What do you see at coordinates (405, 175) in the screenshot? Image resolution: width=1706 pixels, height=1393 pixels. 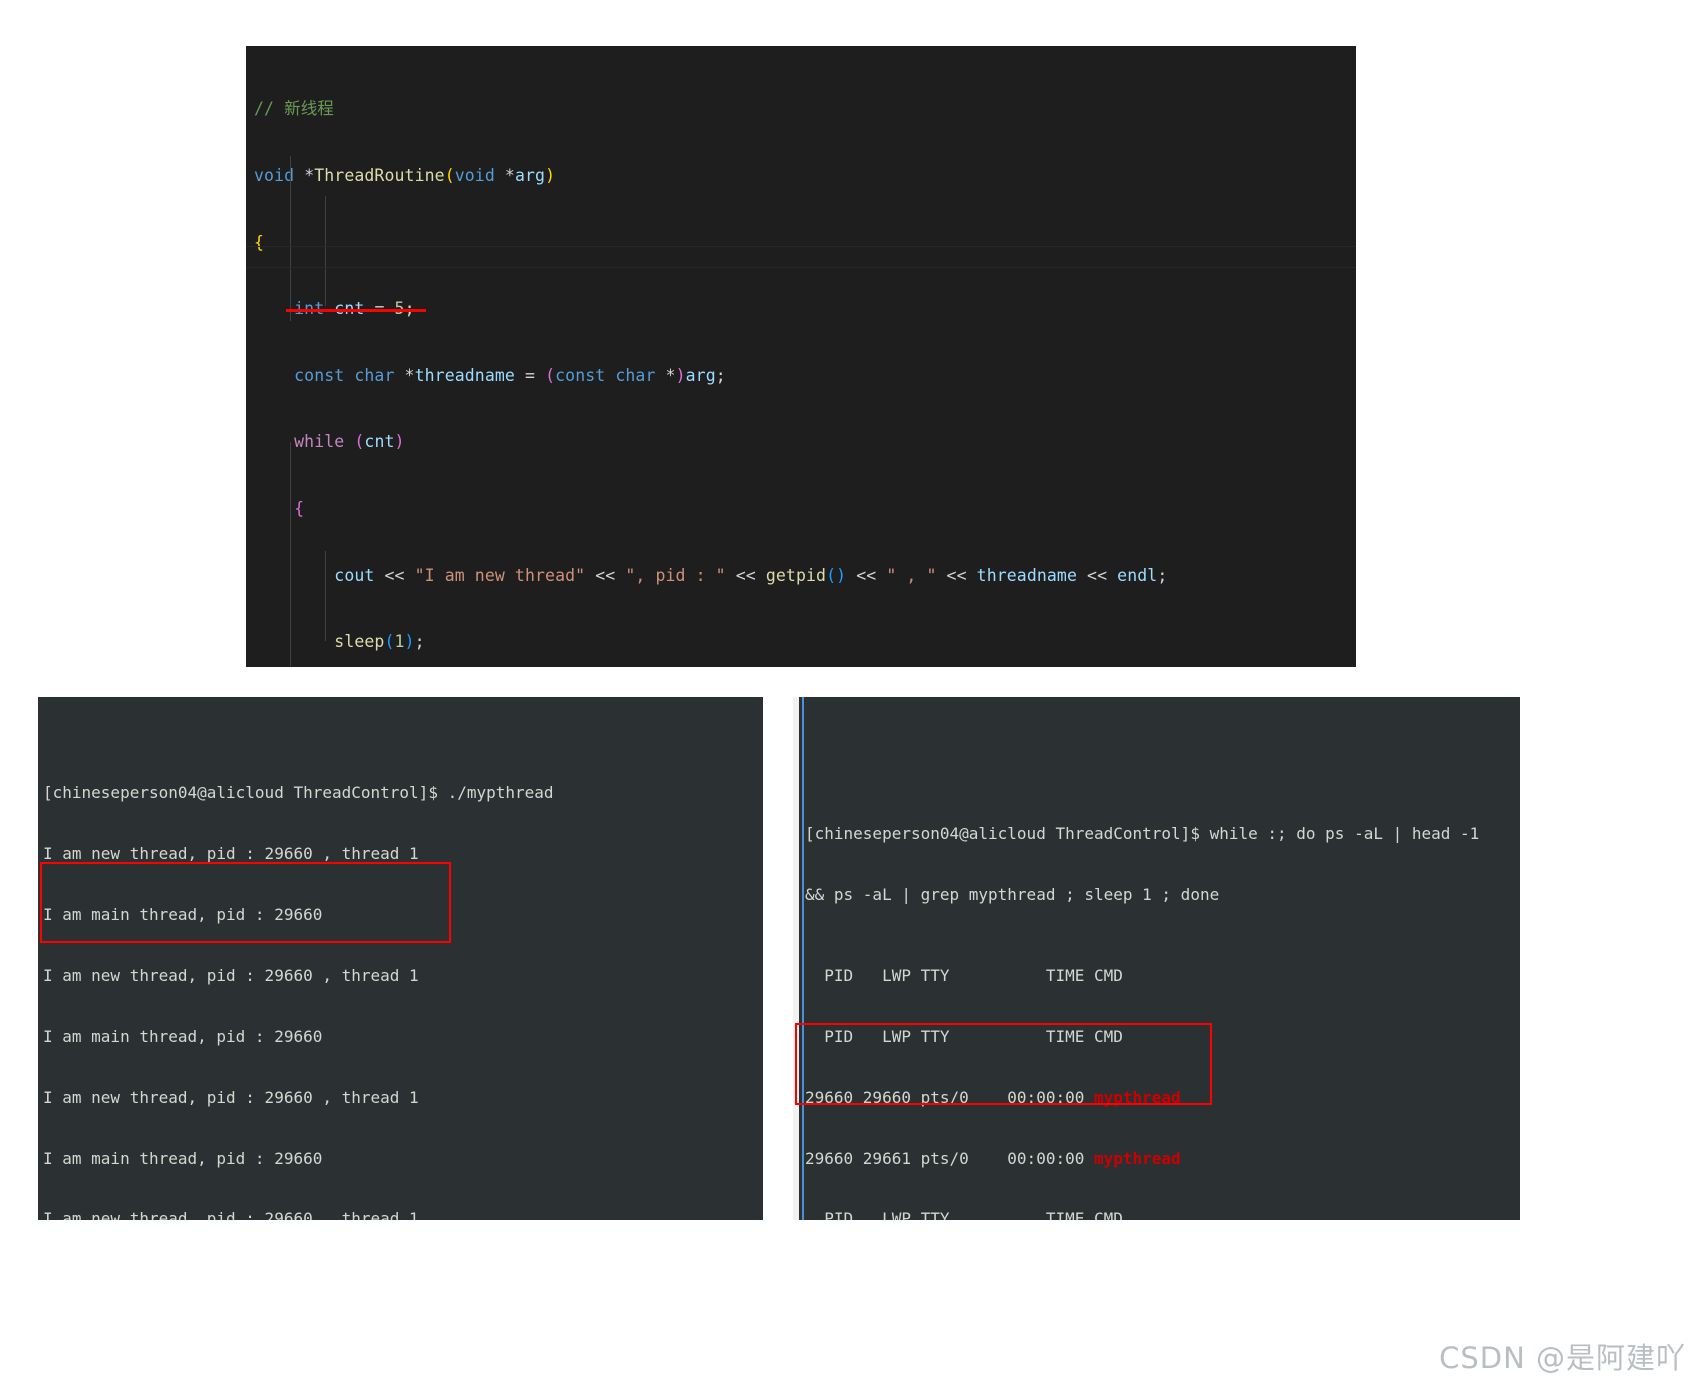 I see `code-line: void *ThreadRoutine(void *arg)` at bounding box center [405, 175].